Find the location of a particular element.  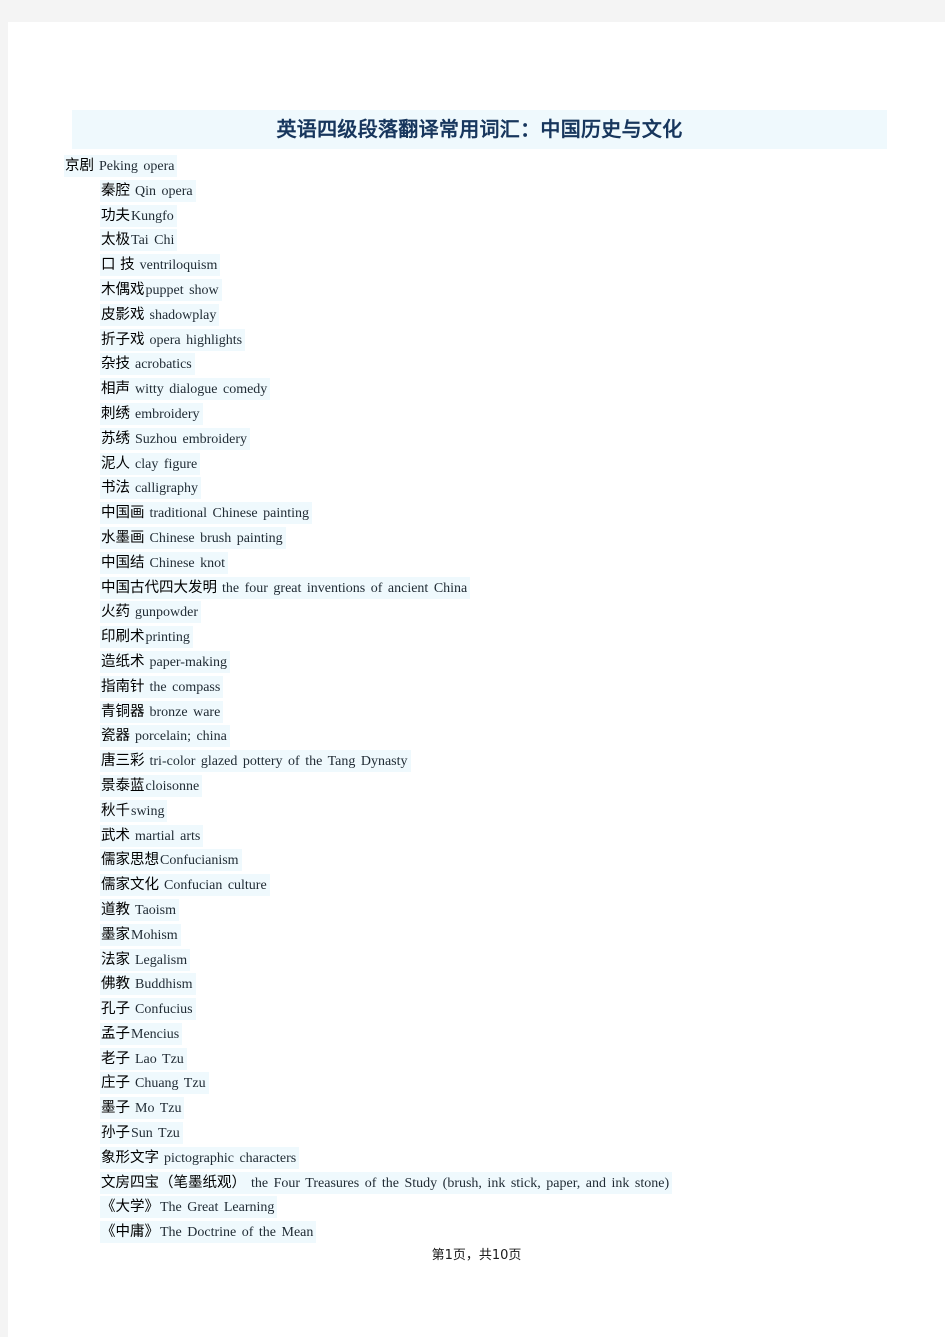

term-chinese: 佛教 is located at coordinates (115, 984).